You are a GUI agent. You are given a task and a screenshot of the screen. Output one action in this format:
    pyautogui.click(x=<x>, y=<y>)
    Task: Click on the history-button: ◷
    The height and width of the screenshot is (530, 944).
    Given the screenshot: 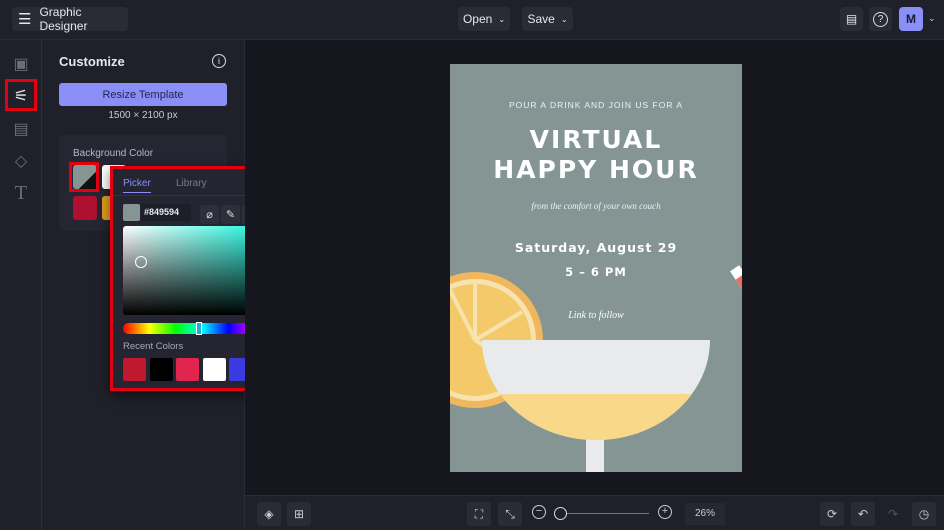 What is the action you would take?
    pyautogui.click(x=924, y=514)
    